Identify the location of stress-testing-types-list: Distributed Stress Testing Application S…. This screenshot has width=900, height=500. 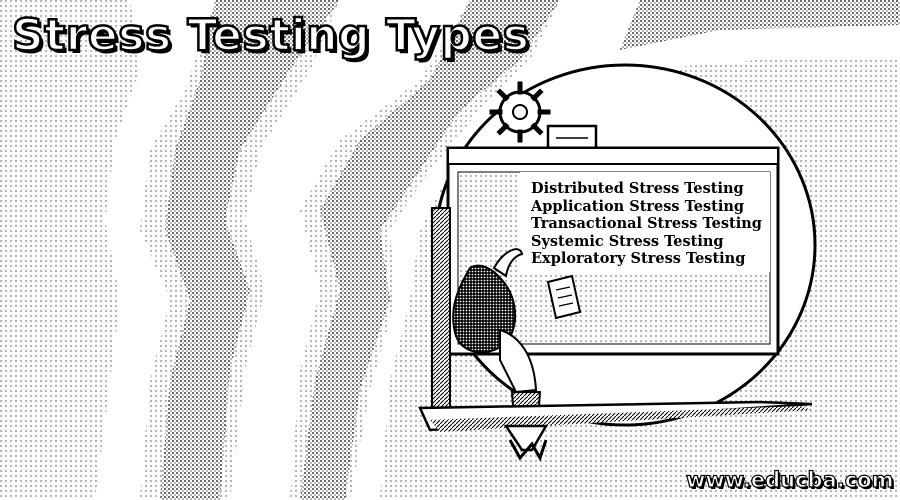
(646, 224).